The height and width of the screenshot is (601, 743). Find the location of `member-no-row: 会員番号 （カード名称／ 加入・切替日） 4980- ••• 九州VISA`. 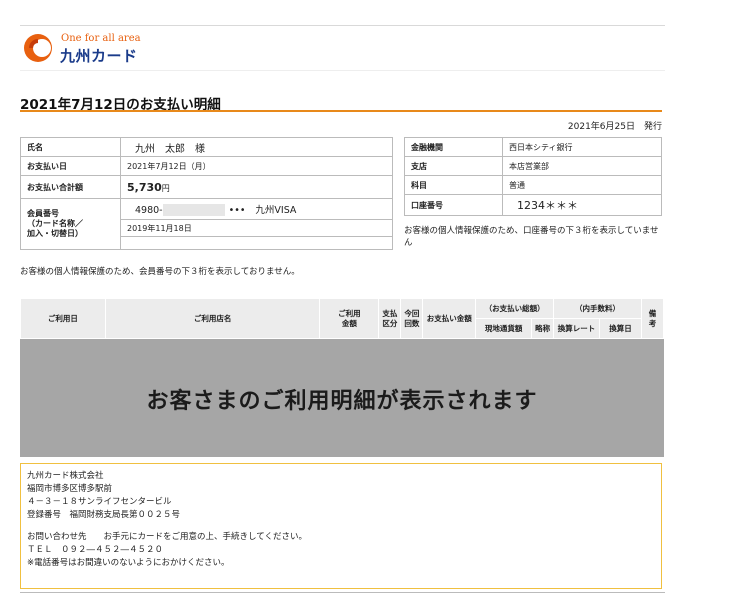

member-no-row: 会員番号 （カード名称／ 加入・切替日） 4980- ••• 九州VISA is located at coordinates (206, 224).